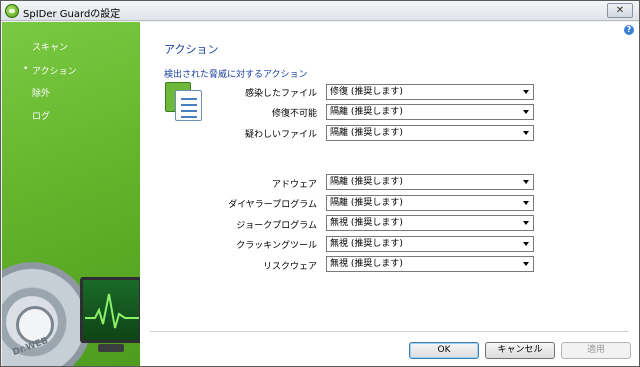 The height and width of the screenshot is (367, 640). I want to click on help-icon: ?, so click(629, 30).